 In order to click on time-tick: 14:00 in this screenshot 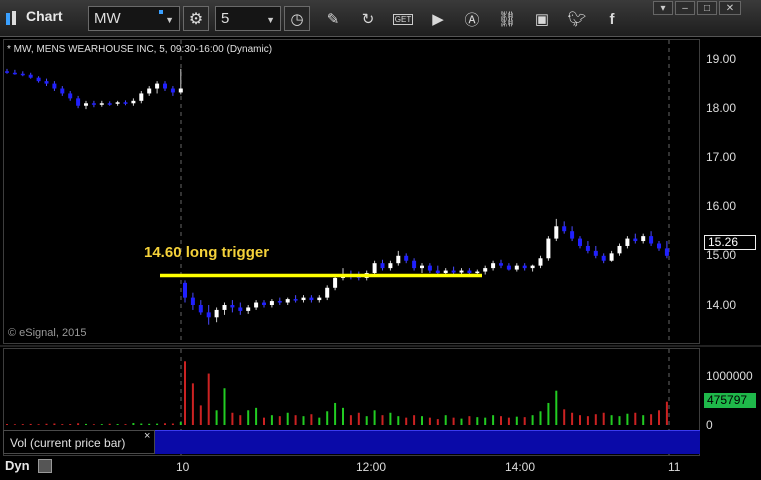, I will do `click(520, 467)`.